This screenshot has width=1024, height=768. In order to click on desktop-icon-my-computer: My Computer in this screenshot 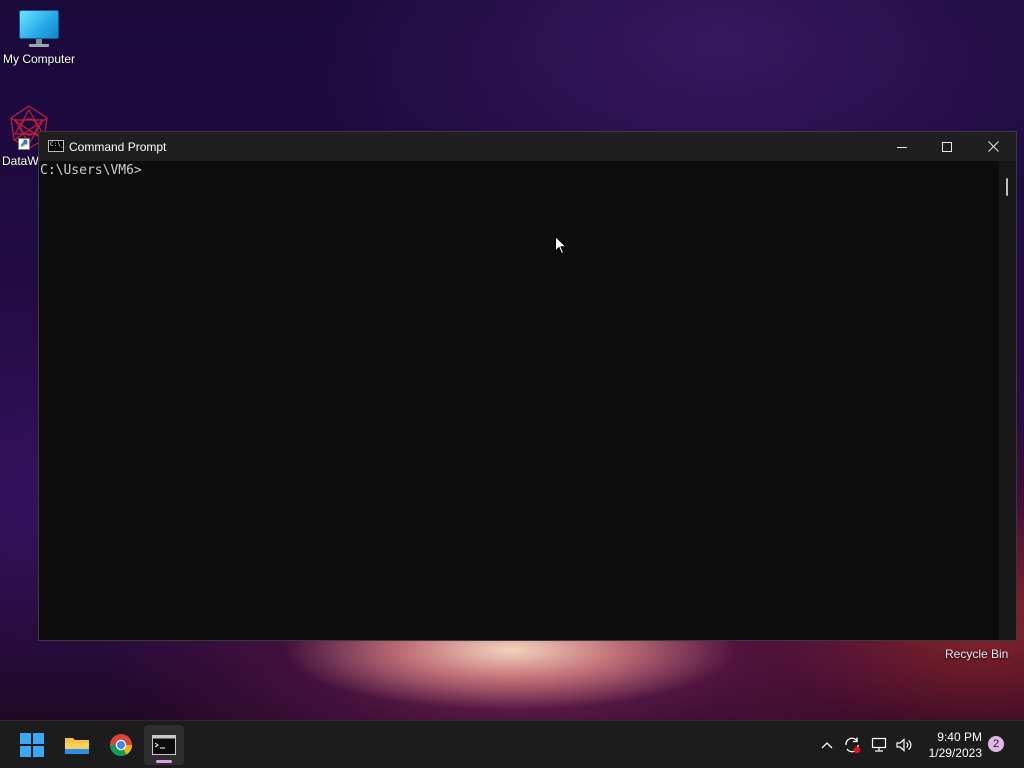, I will do `click(39, 33)`.